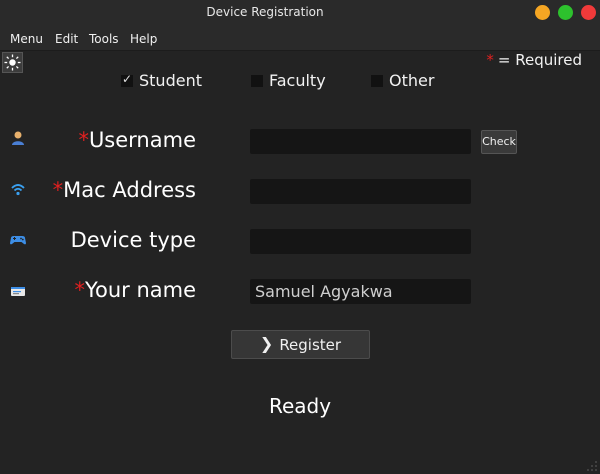 This screenshot has width=600, height=474. Describe the element at coordinates (66, 39) in the screenshot. I see `menu-item-edit: Edit` at that location.